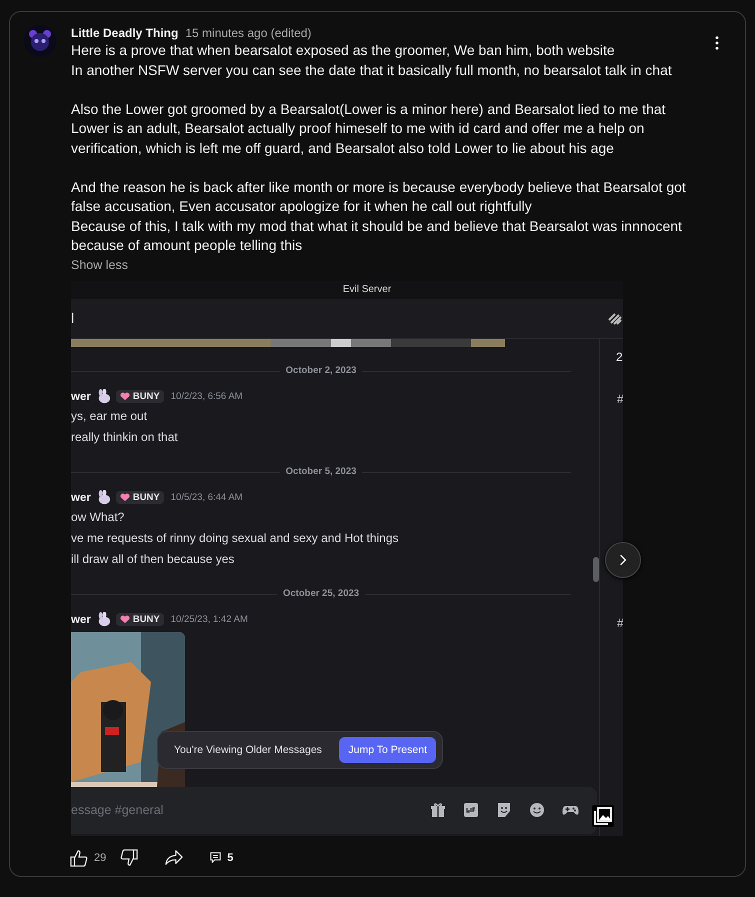  What do you see at coordinates (109, 416) in the screenshot?
I see `message-text: ys, ear me out` at bounding box center [109, 416].